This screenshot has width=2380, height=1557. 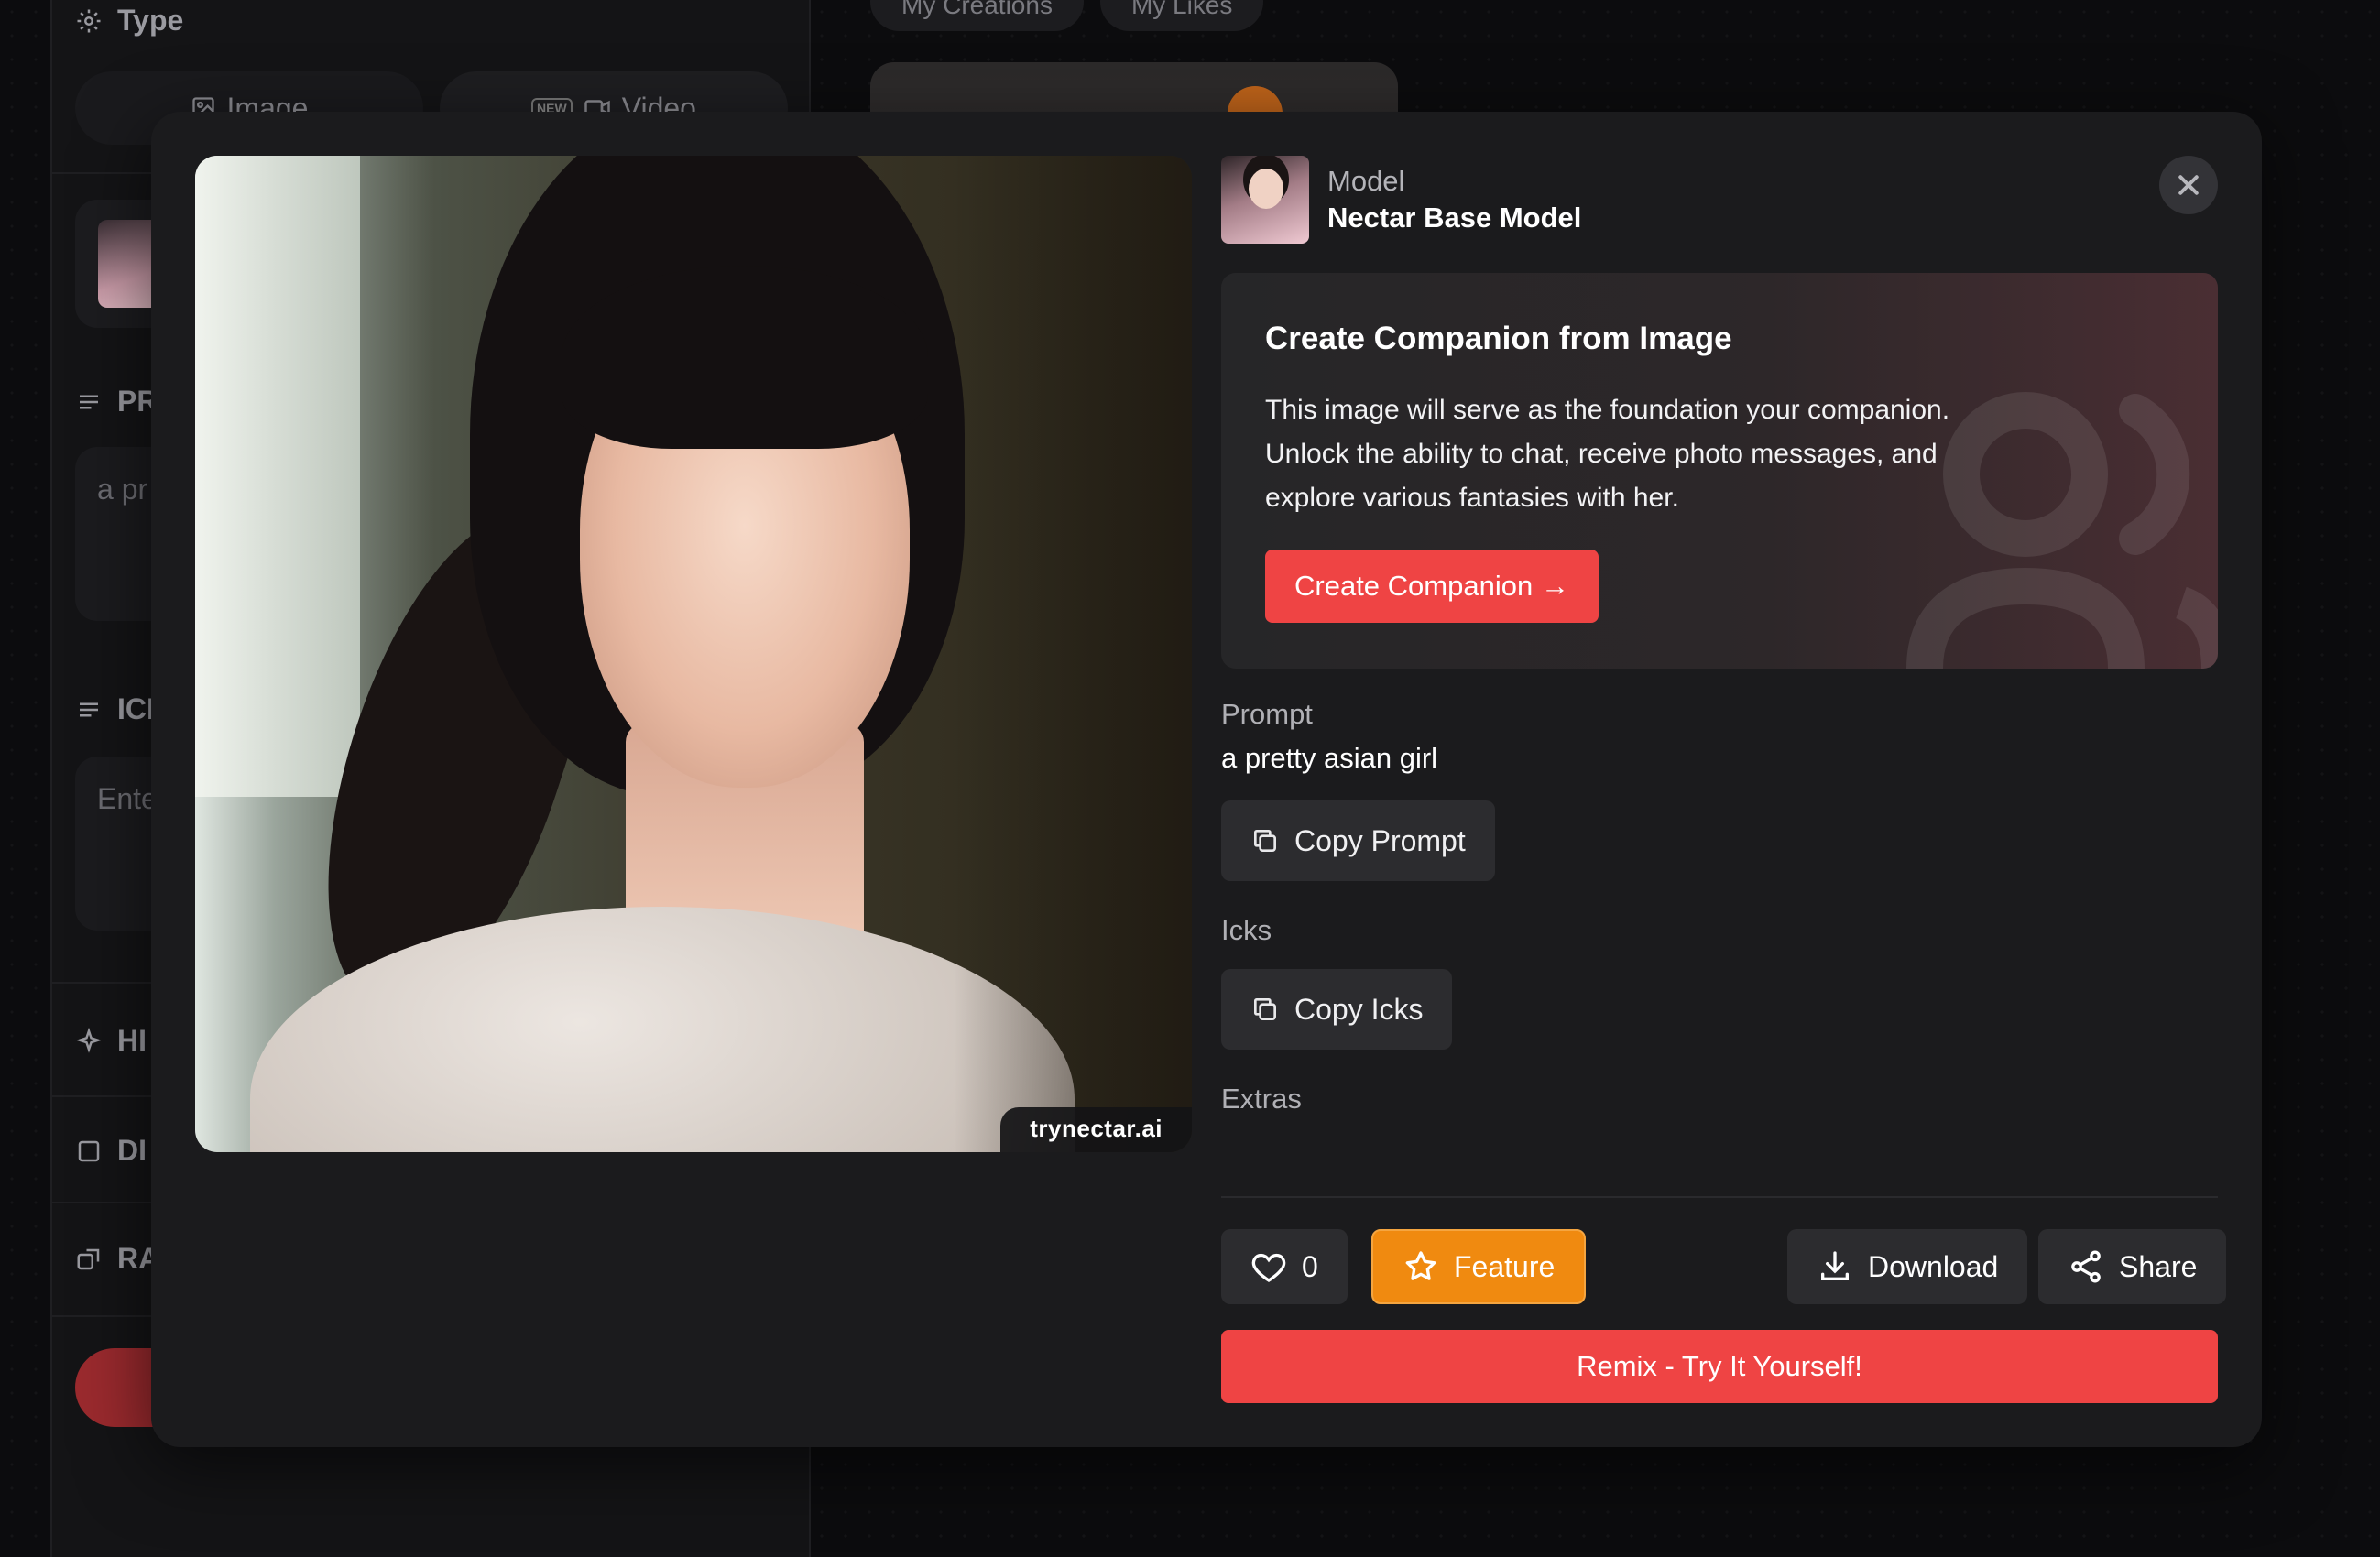 What do you see at coordinates (1432, 587) in the screenshot?
I see `create-companion-button: Create Companion →` at bounding box center [1432, 587].